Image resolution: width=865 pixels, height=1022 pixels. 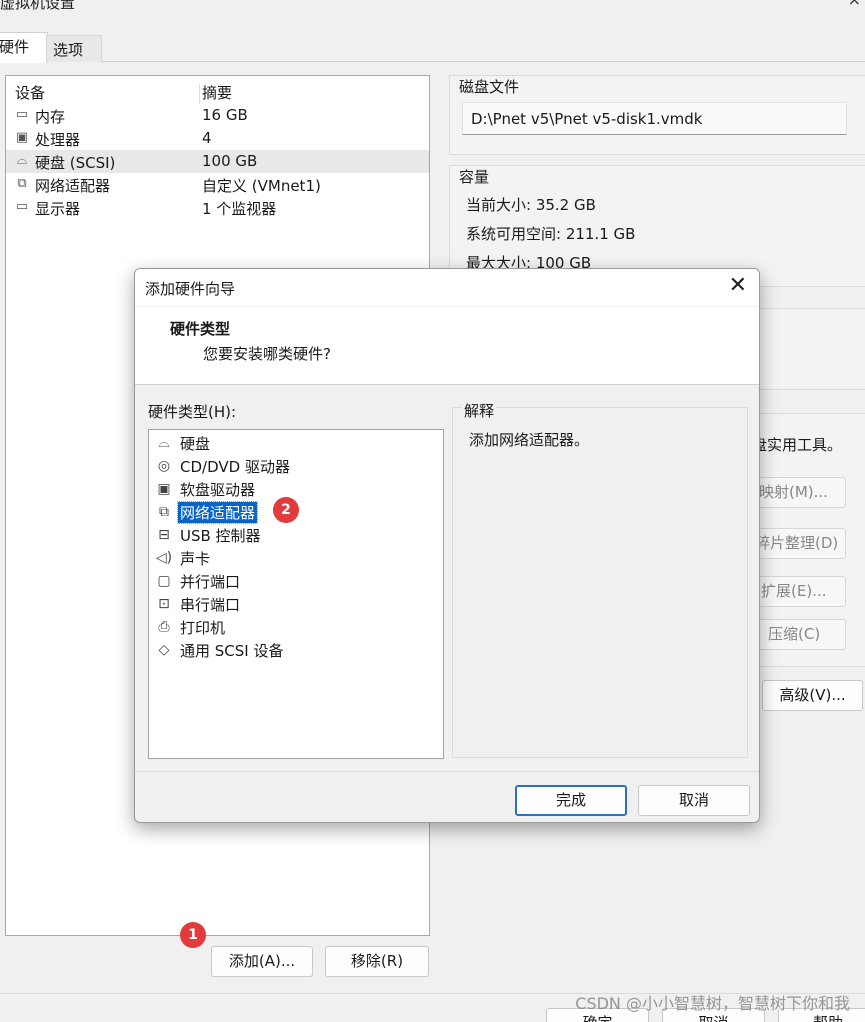 What do you see at coordinates (210, 582) in the screenshot?
I see `hardware-item-label: 并行端口` at bounding box center [210, 582].